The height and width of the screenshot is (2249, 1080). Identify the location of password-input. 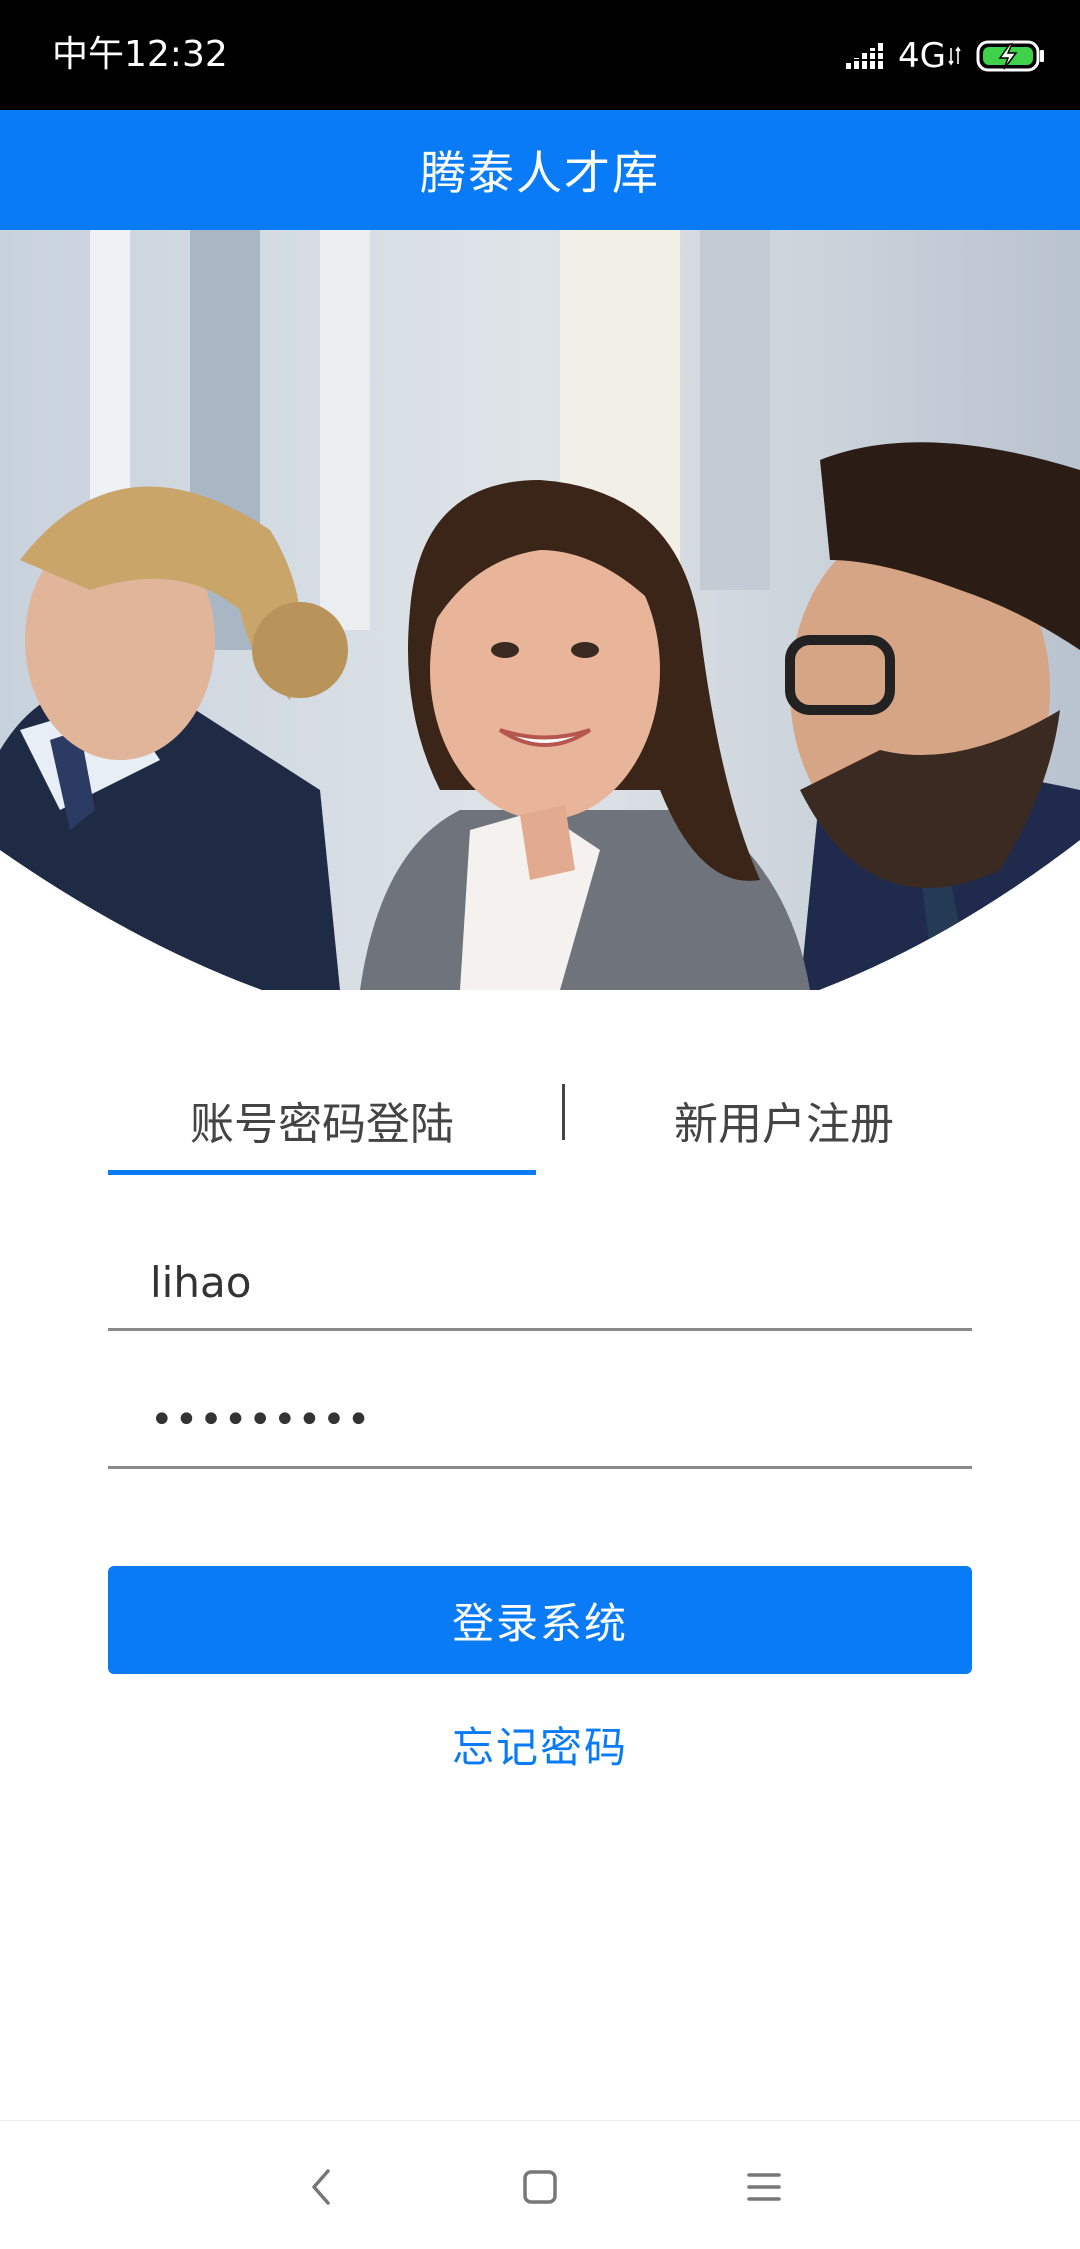
(550, 1420).